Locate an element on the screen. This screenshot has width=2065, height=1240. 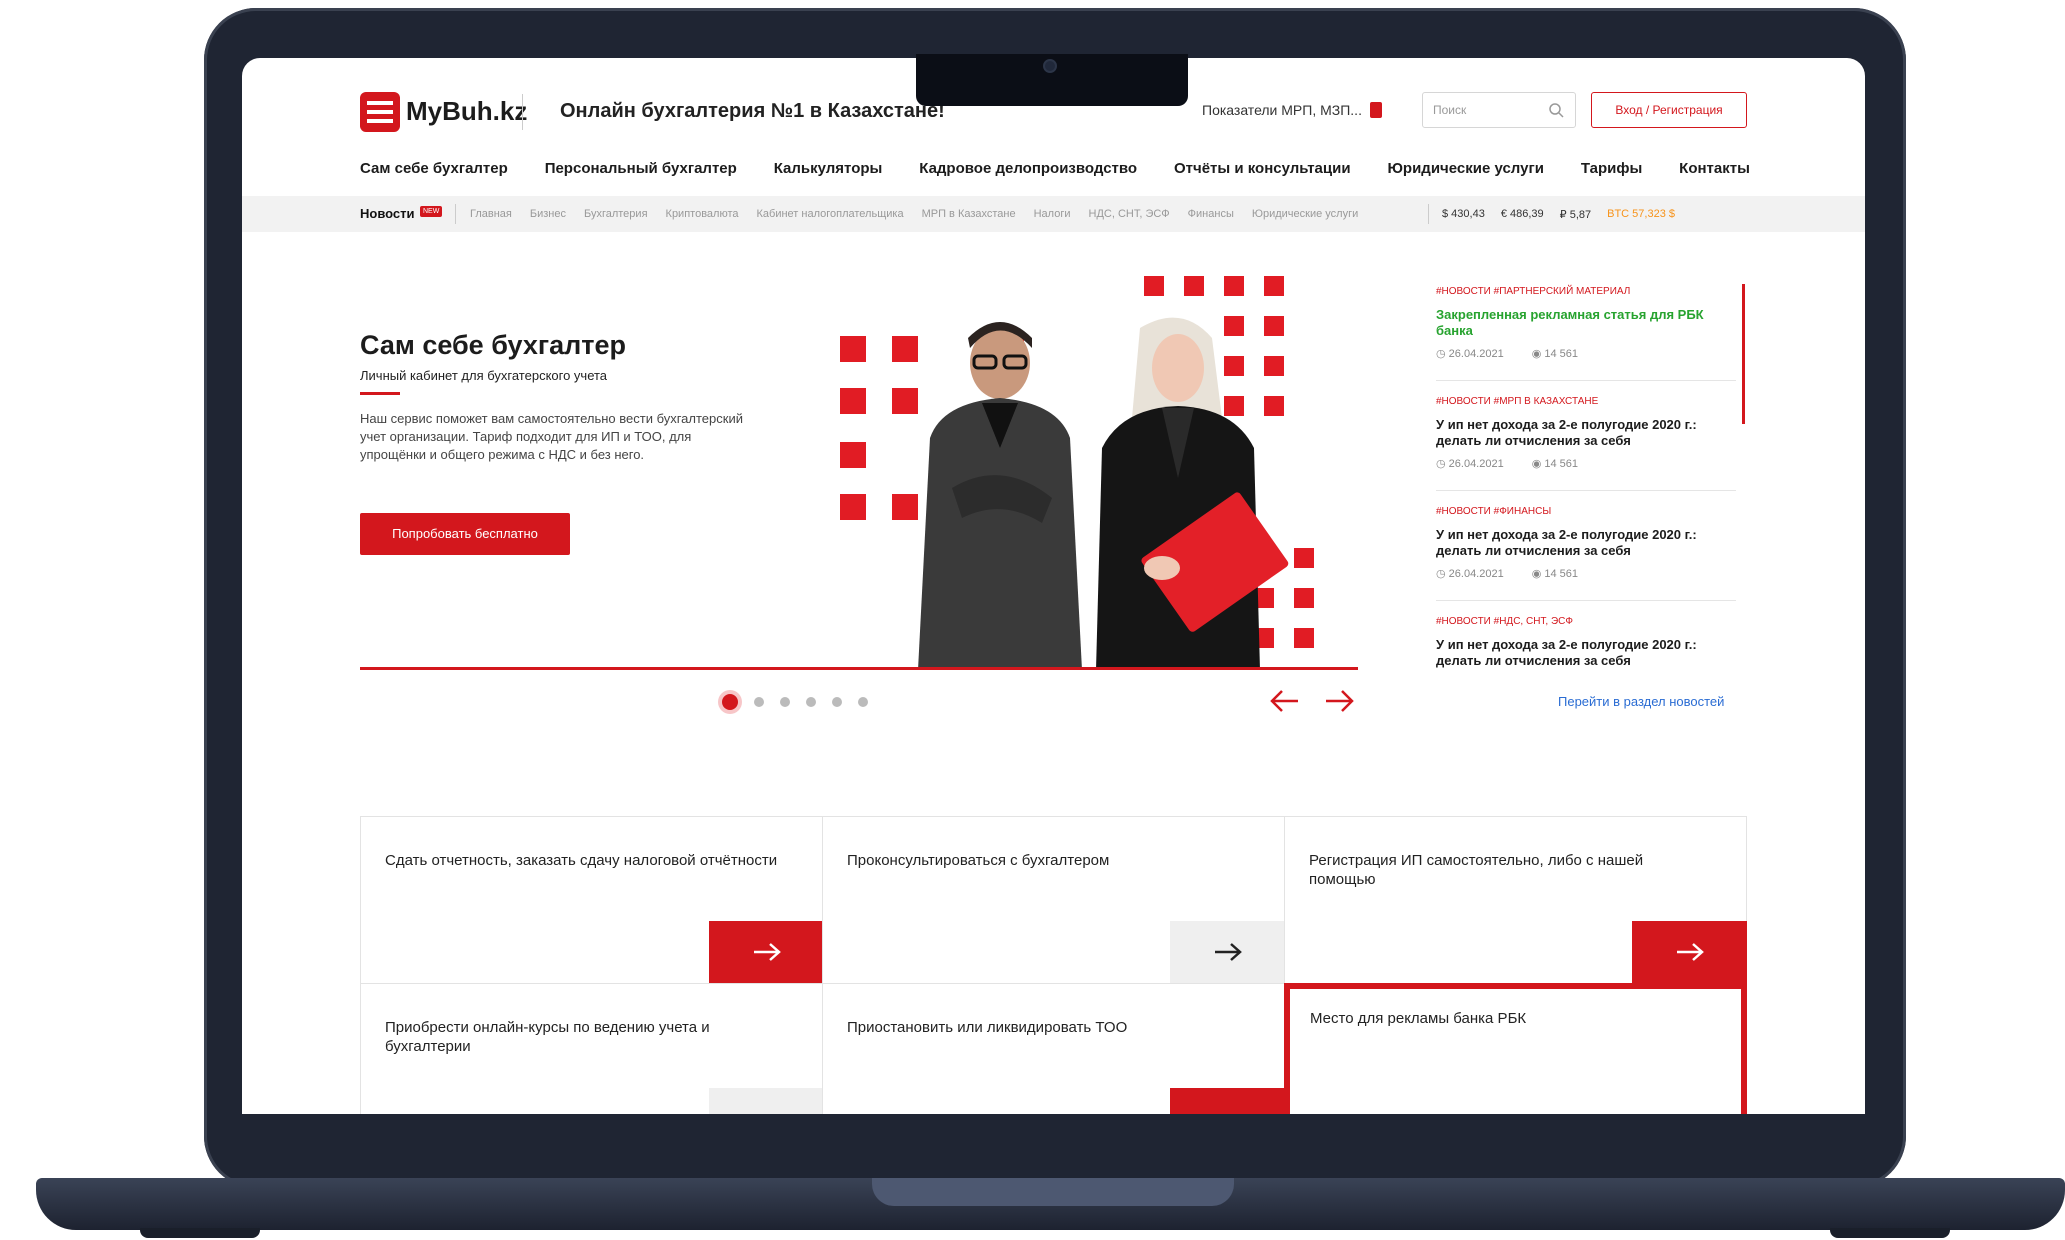
news-tags: #НОВОСТИ #МРП В КАЗАХСТАНЕ is located at coordinates (1586, 401).